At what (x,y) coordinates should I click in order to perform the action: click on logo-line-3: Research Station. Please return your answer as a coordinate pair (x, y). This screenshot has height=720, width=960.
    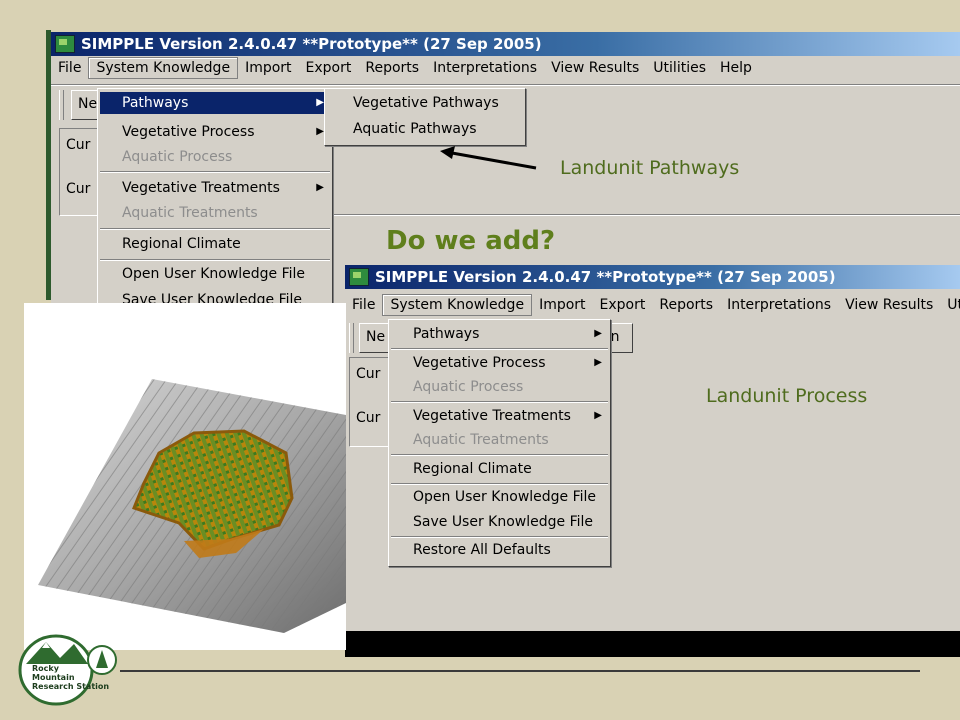
    Looking at the image, I should click on (71, 686).